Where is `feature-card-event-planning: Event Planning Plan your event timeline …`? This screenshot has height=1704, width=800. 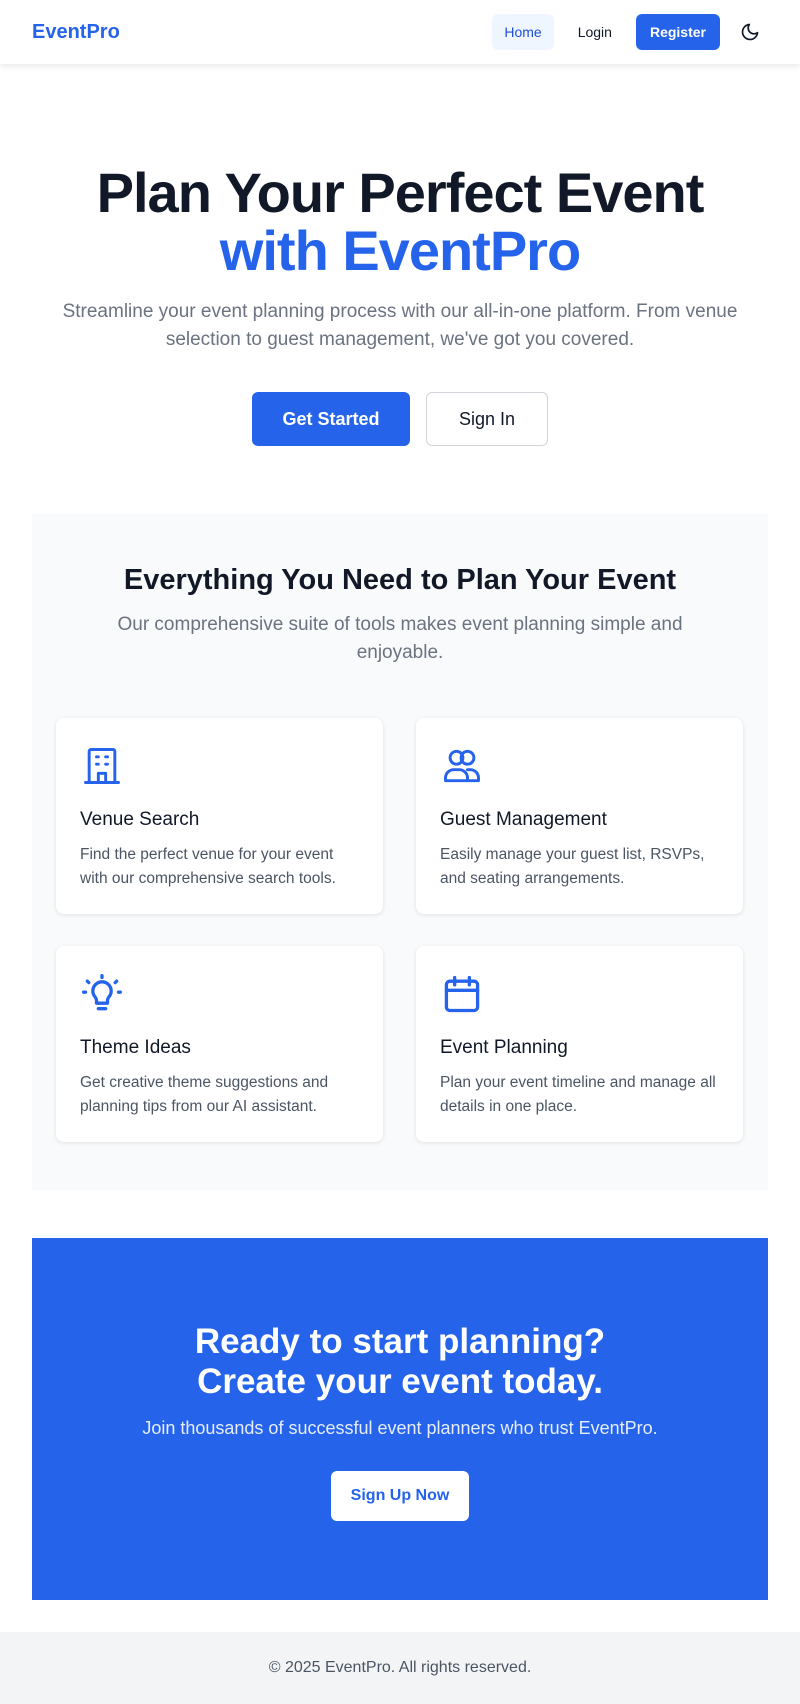 feature-card-event-planning: Event Planning Plan your event timeline … is located at coordinates (579, 1044).